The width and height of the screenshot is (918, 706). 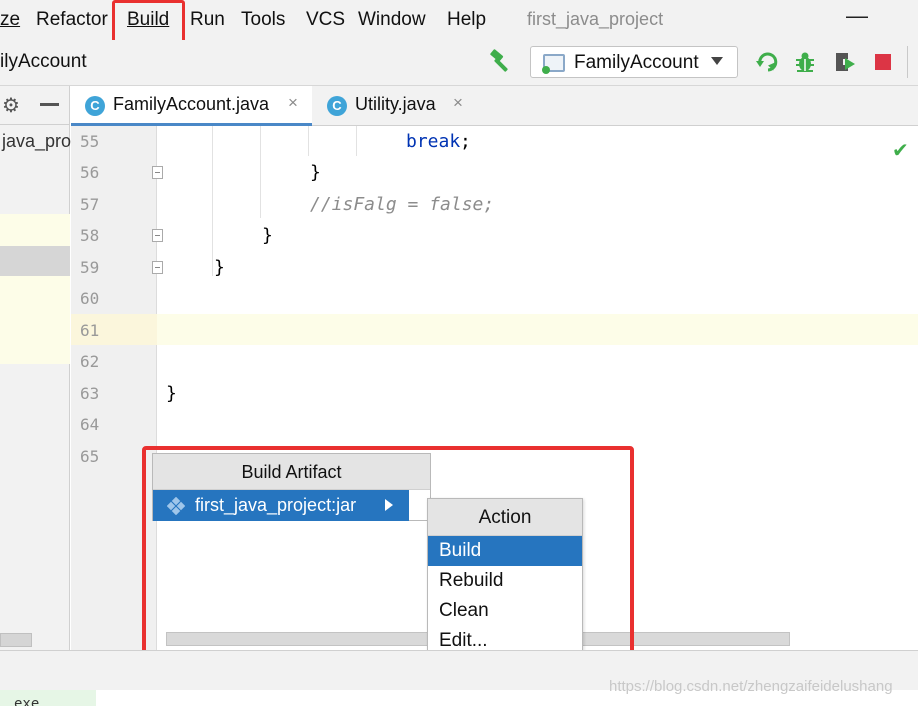 I want to click on run-configuration-select: FamilyAccount, so click(x=634, y=62).